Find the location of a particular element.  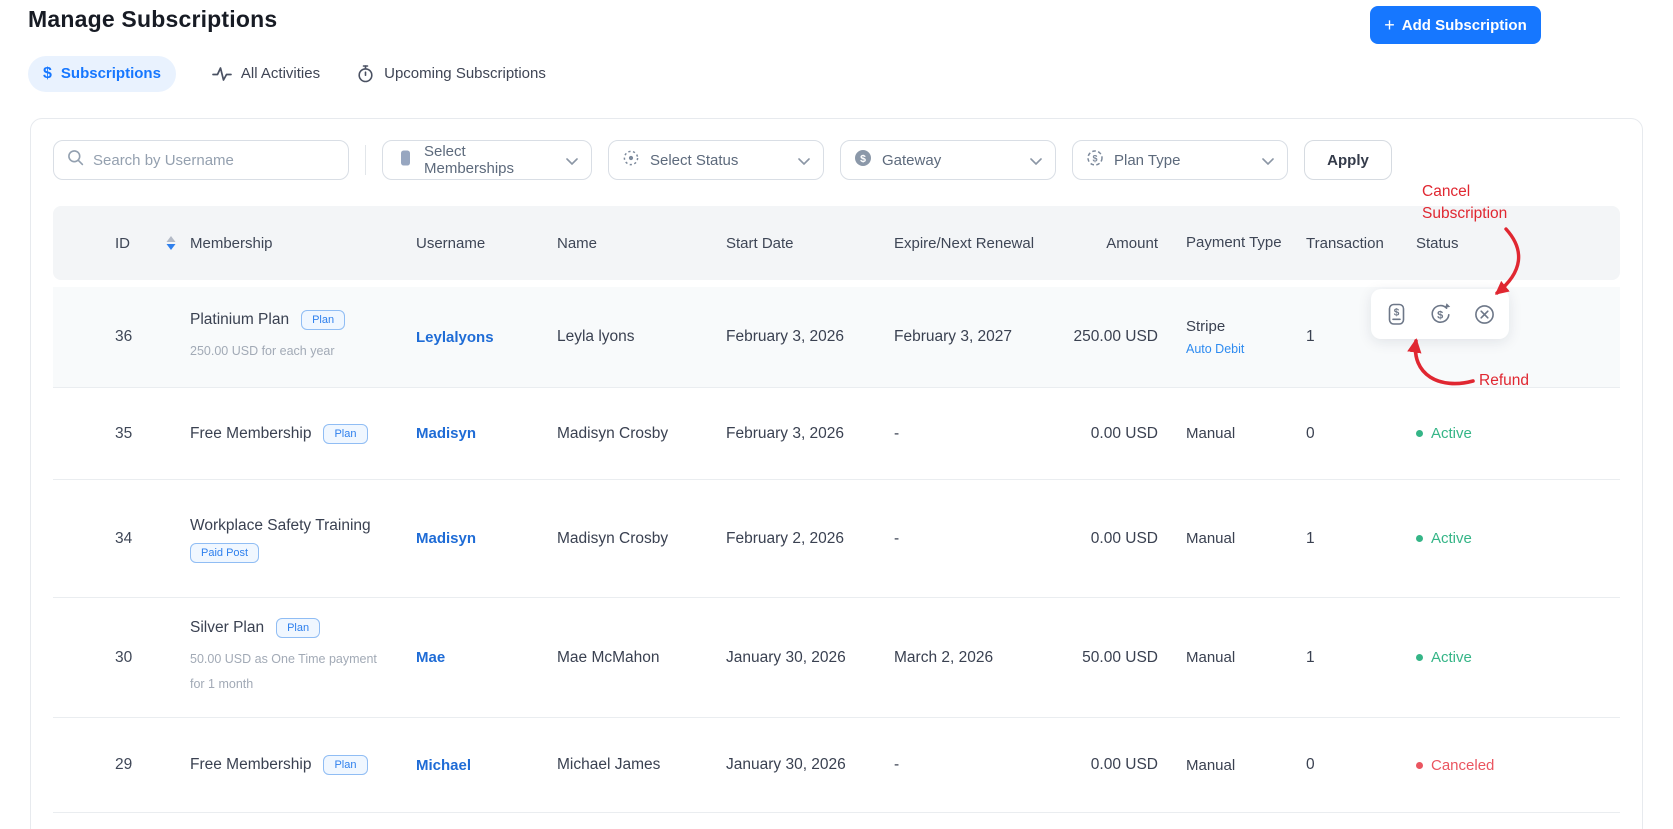

column-header-membership: Membership is located at coordinates (231, 243).